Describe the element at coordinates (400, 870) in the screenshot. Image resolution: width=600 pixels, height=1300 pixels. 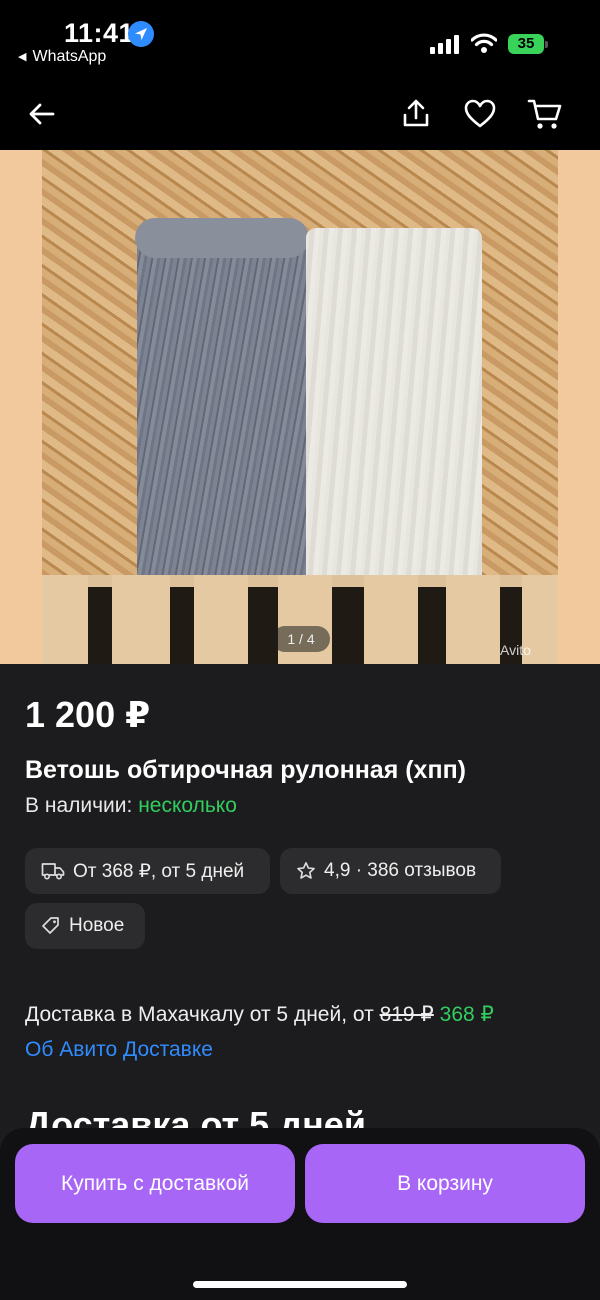
I see `rating-chip-label: 4,9 · 386 отзывов` at that location.